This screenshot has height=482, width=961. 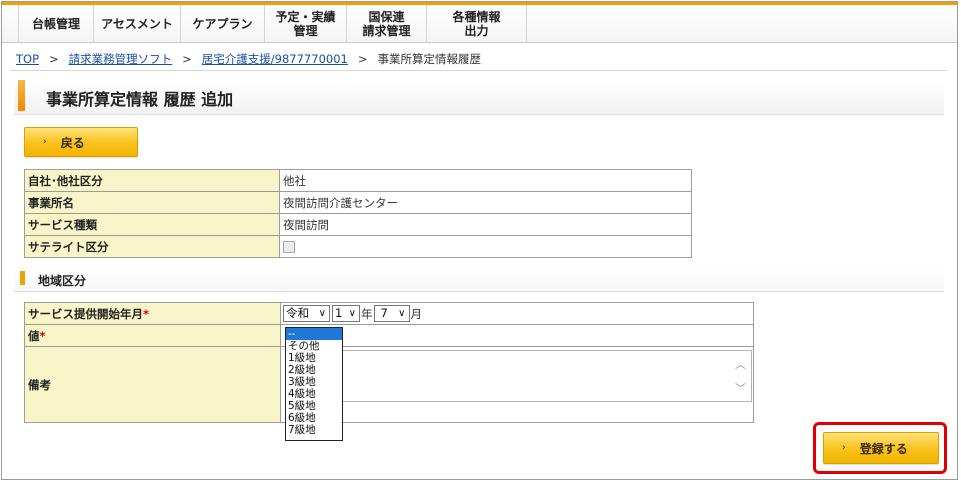 I want to click on year-select-value: 1, so click(x=339, y=313).